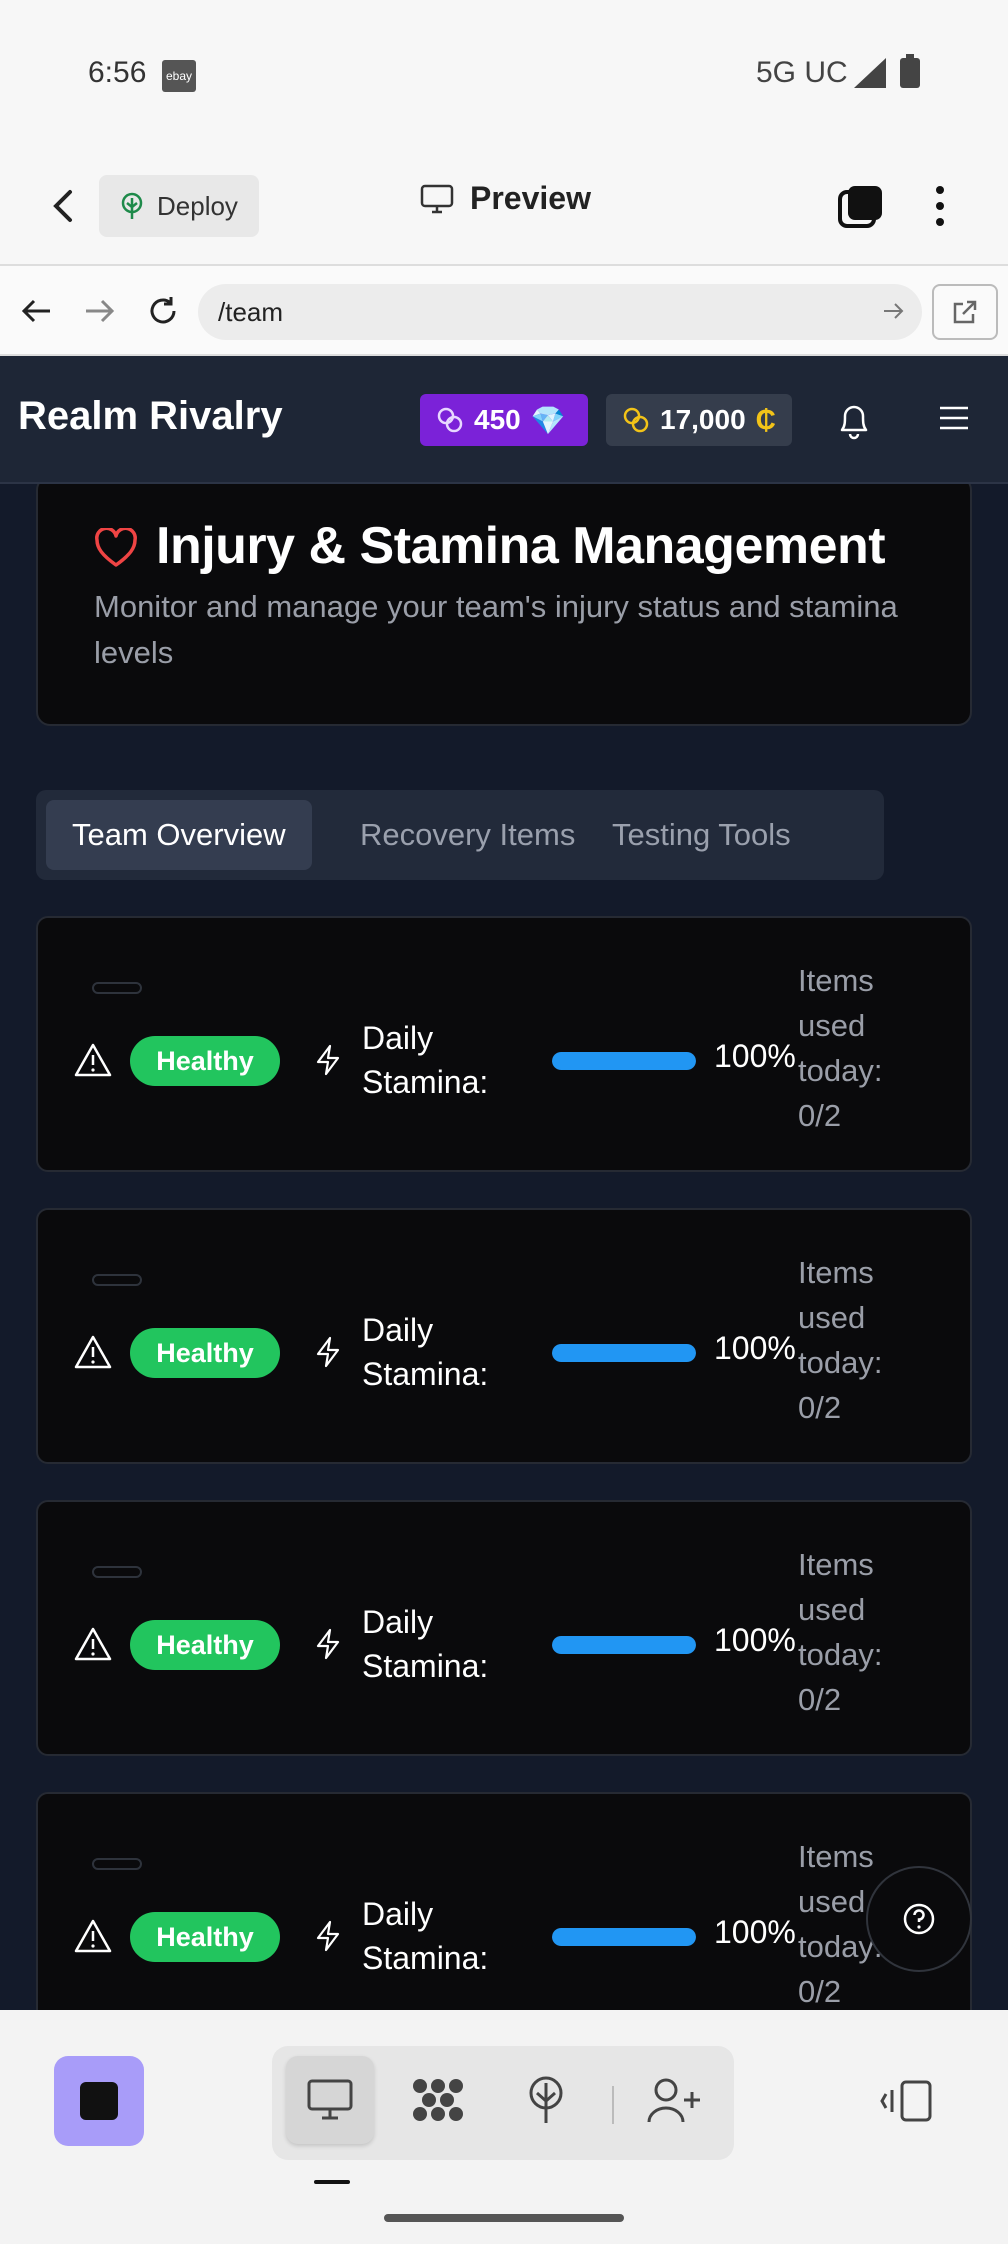  I want to click on gems-value: 450, so click(497, 419).